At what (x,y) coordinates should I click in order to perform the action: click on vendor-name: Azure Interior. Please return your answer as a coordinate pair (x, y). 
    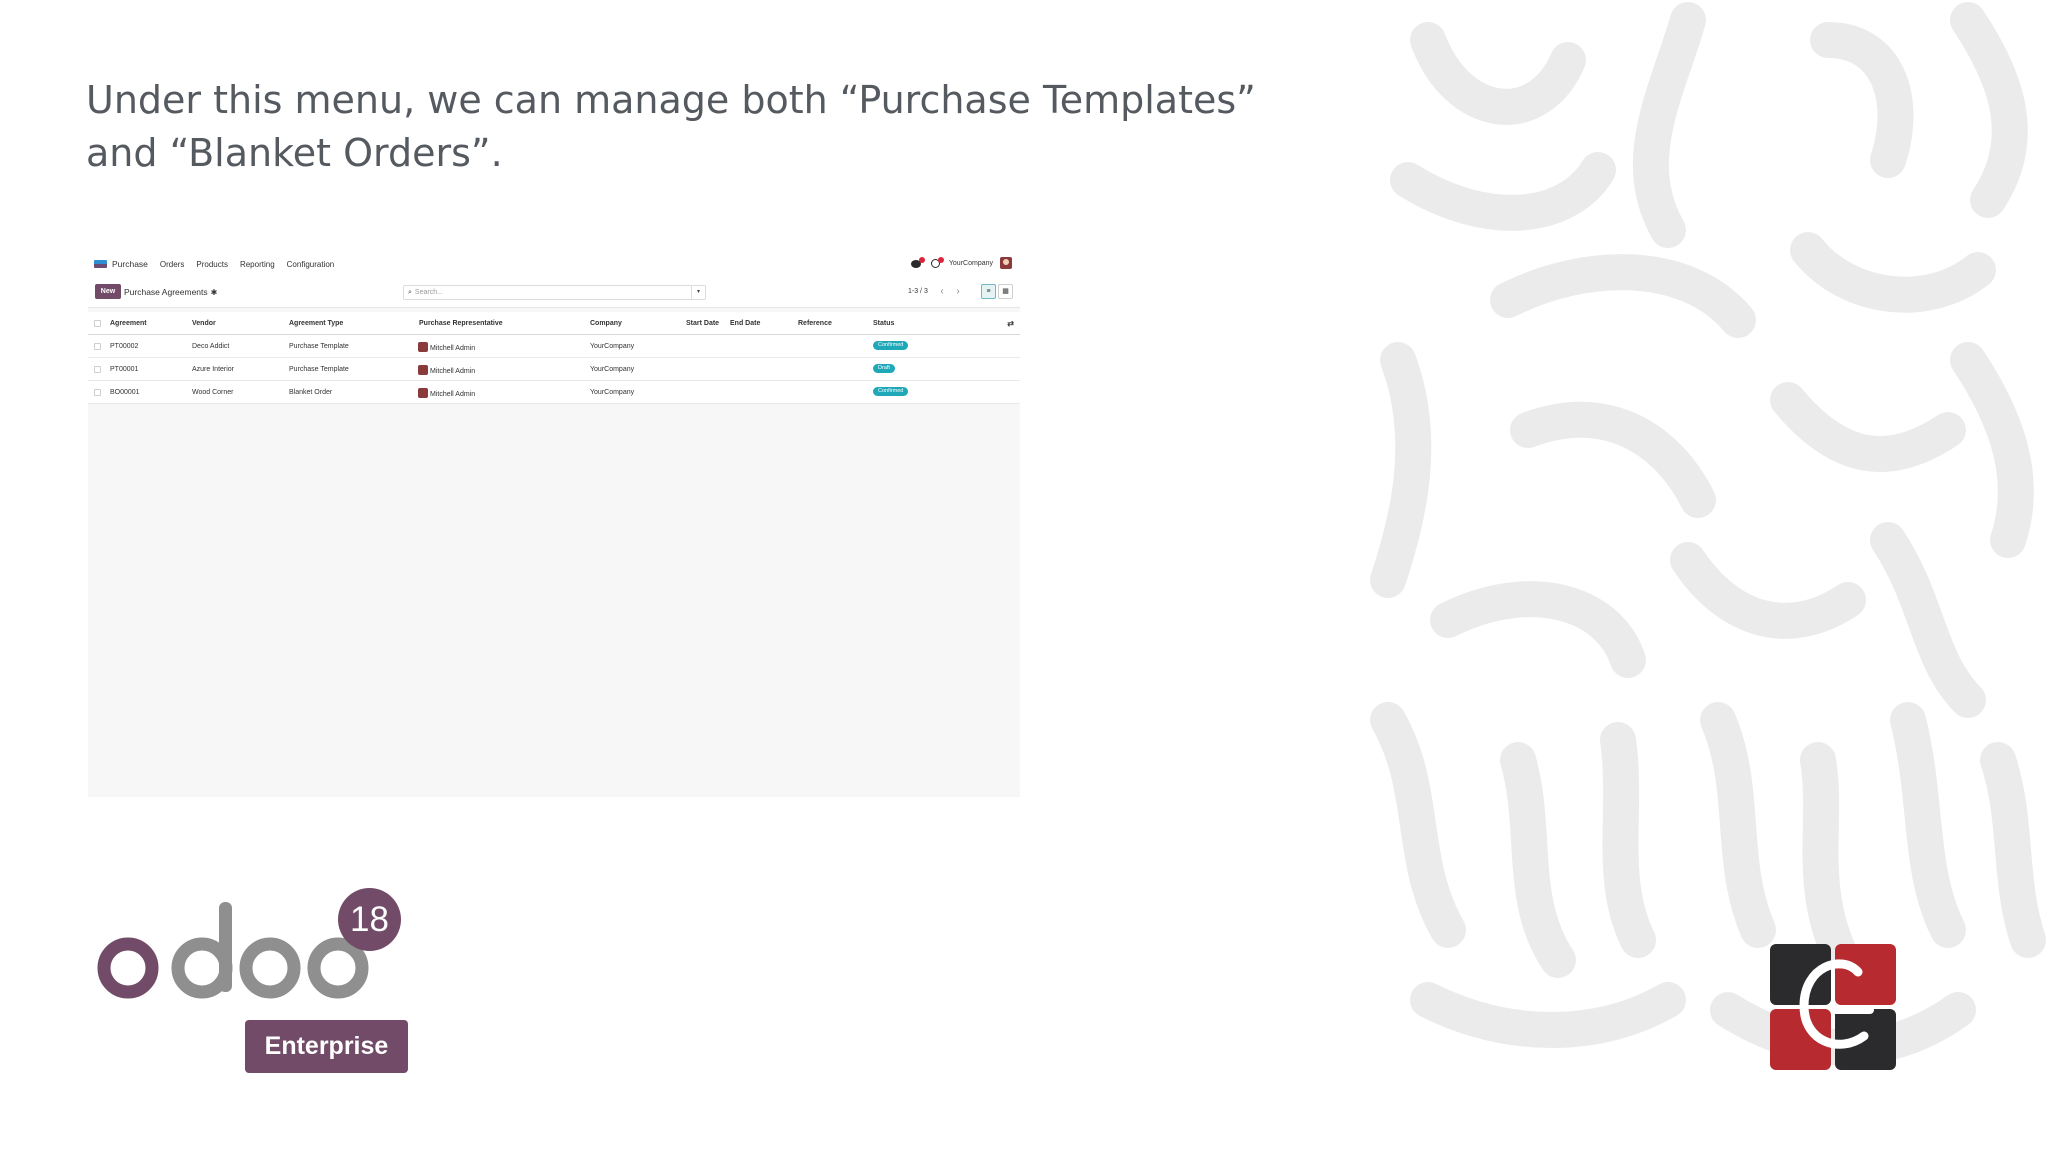
    Looking at the image, I should click on (213, 369).